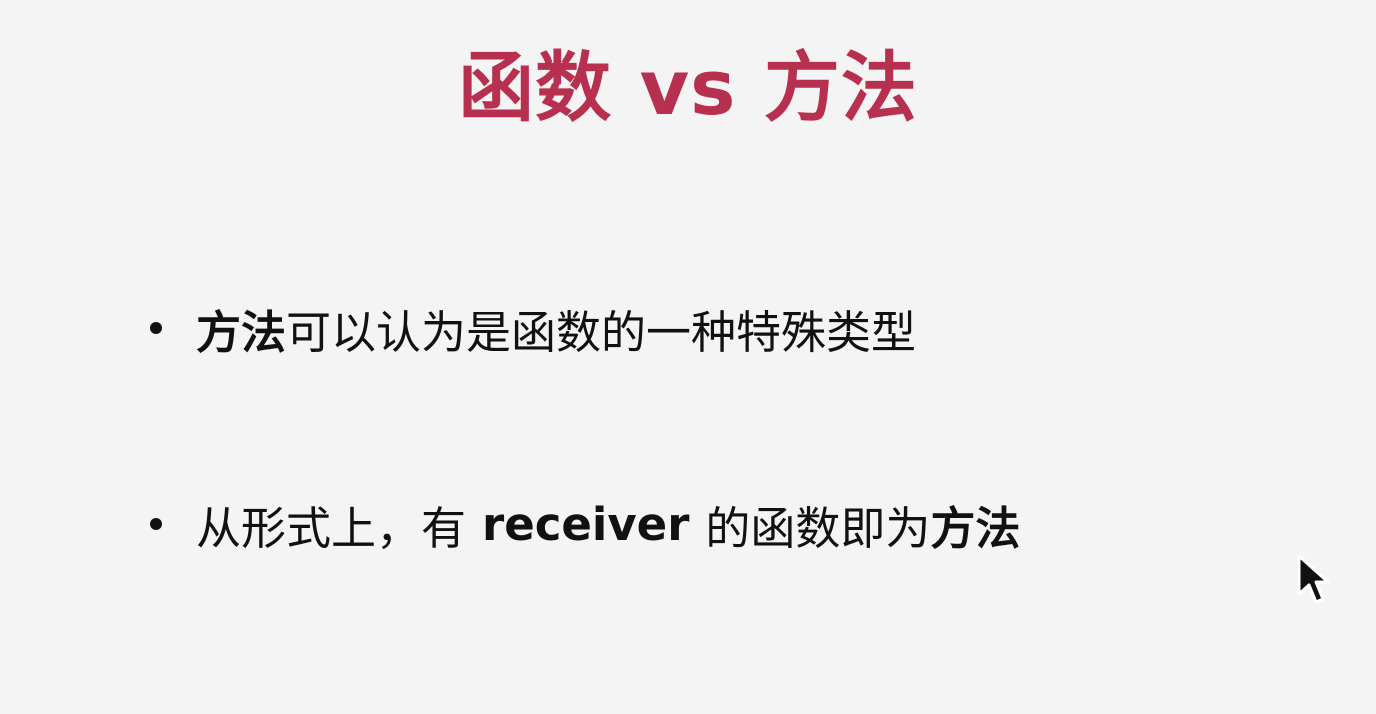 The image size is (1376, 714). Describe the element at coordinates (241, 332) in the screenshot. I see `bullet-strong-text: 方法` at that location.